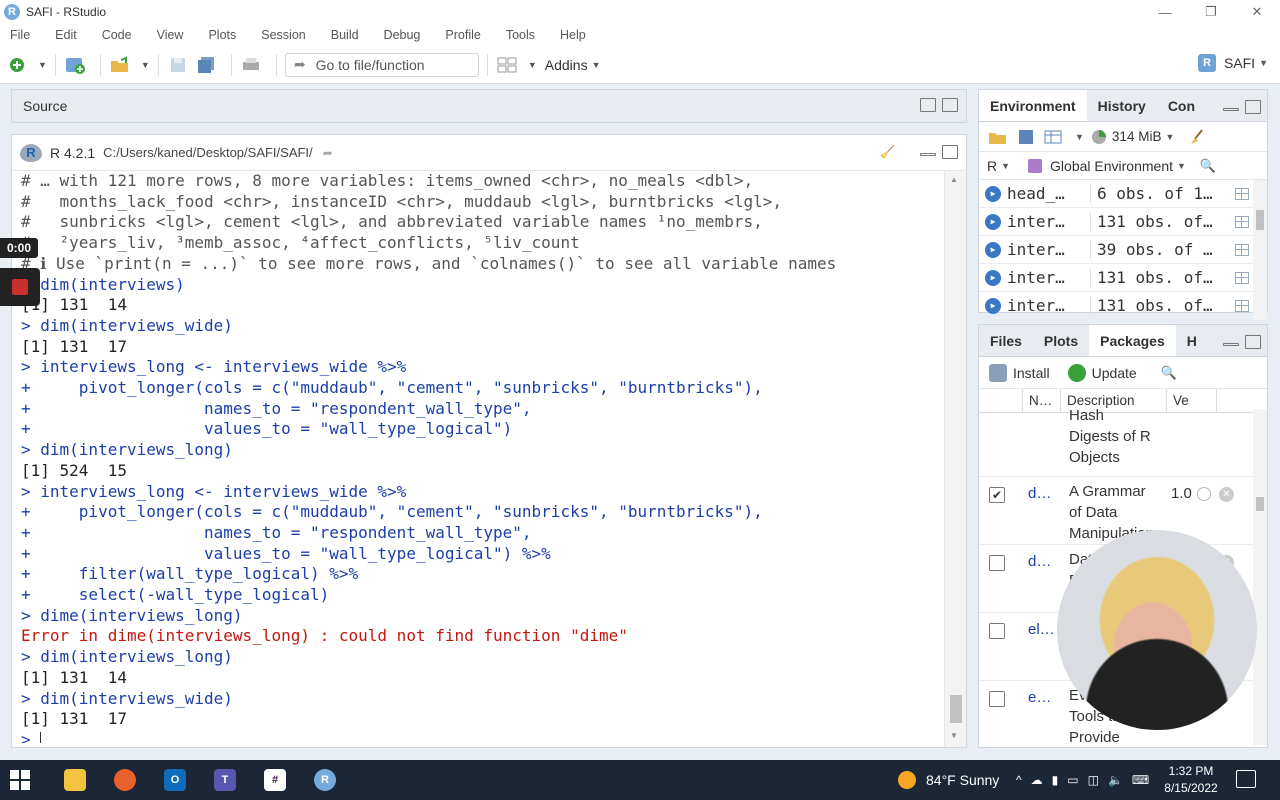  What do you see at coordinates (955, 459) in the screenshot?
I see `console-scrollbar: ▲ ▼` at bounding box center [955, 459].